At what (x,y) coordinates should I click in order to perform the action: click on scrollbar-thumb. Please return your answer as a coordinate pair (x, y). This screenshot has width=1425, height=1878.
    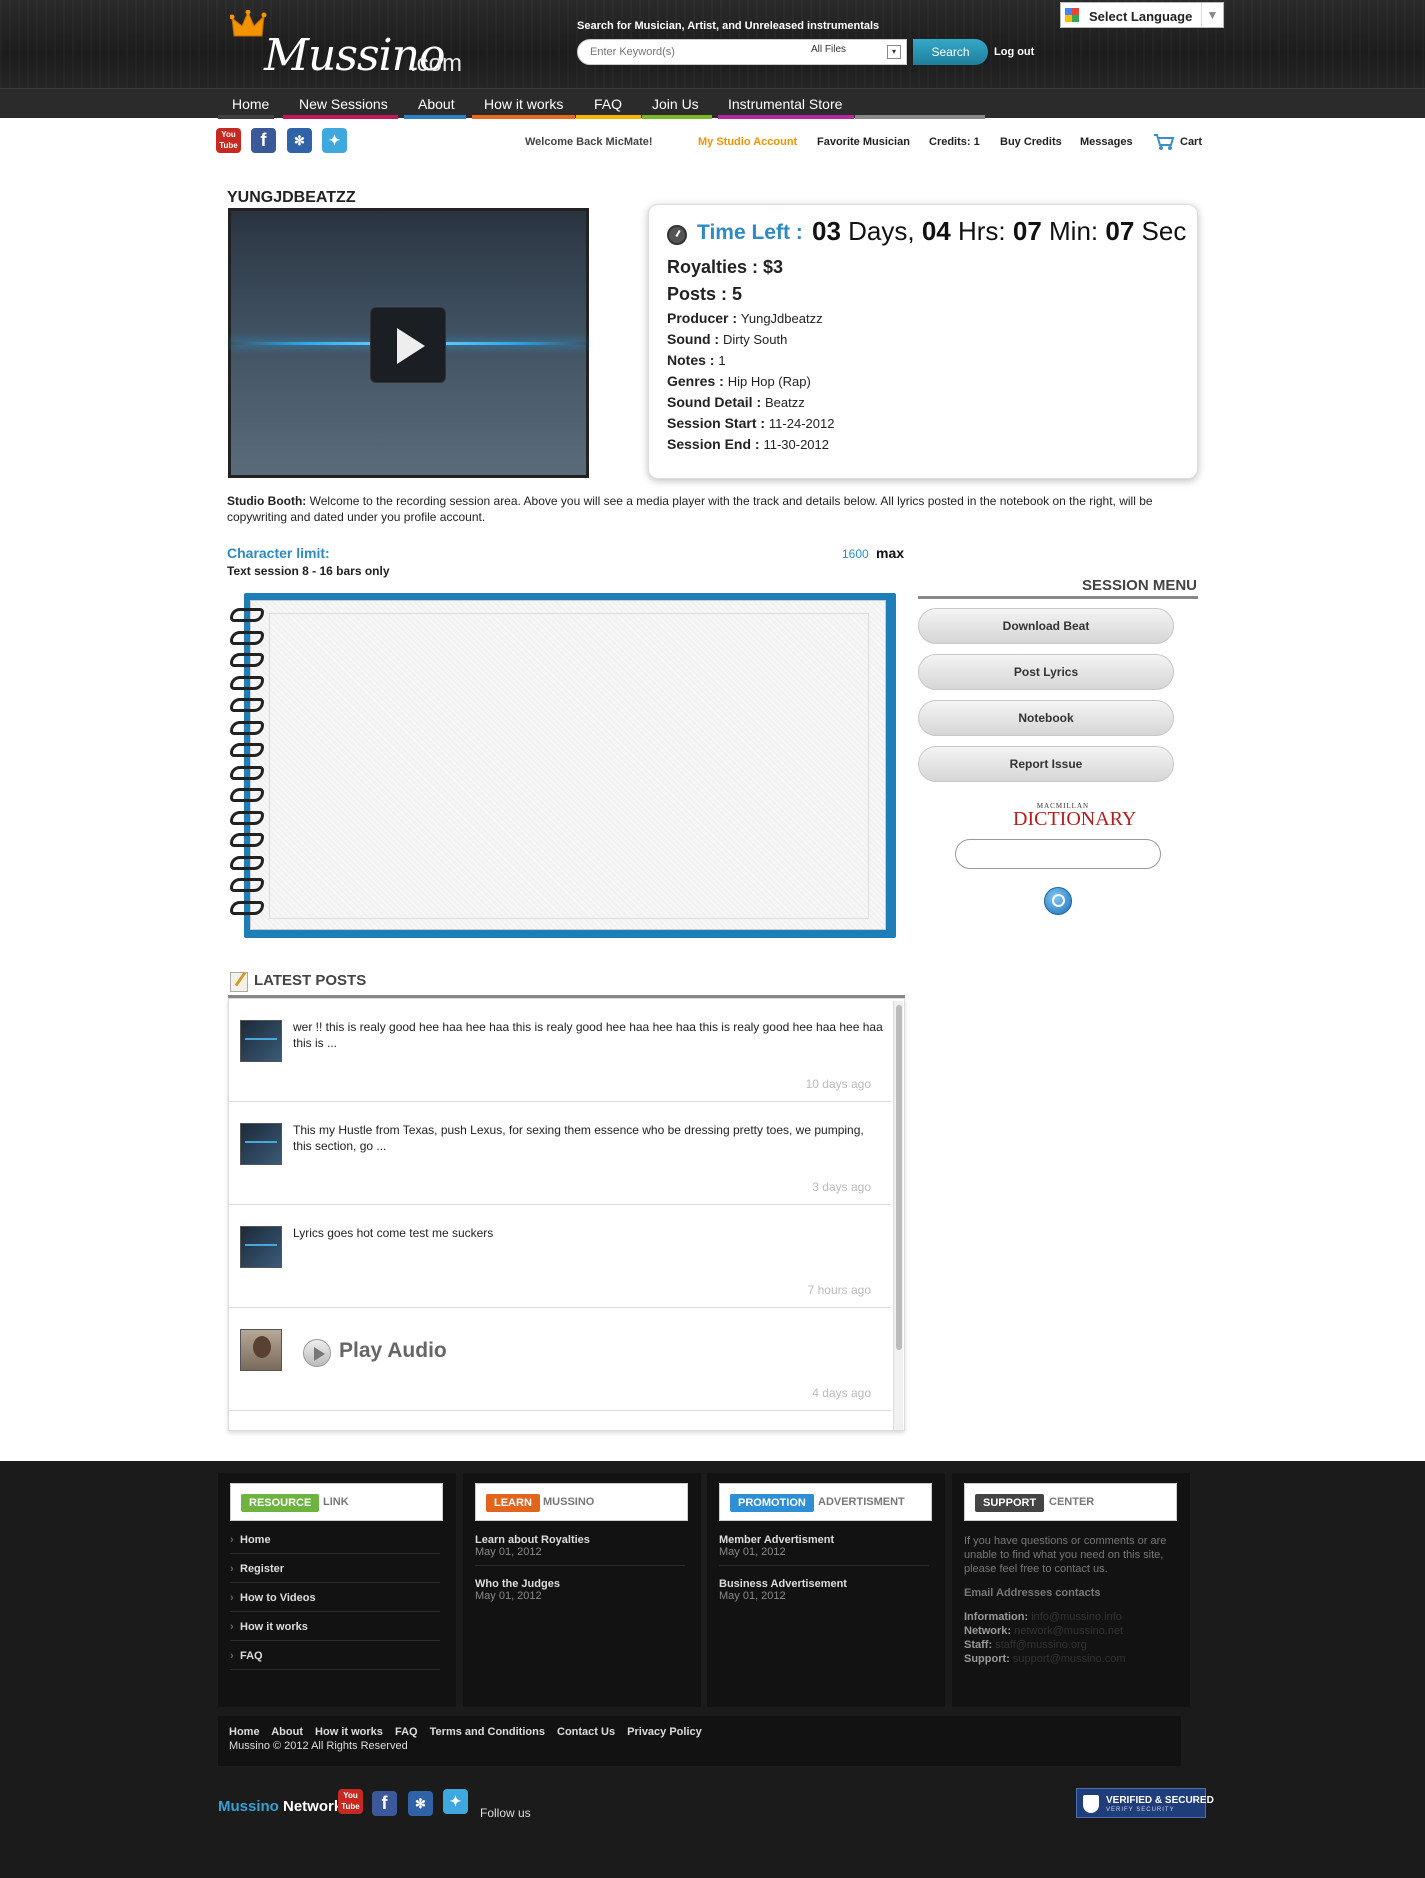
    Looking at the image, I should click on (899, 1177).